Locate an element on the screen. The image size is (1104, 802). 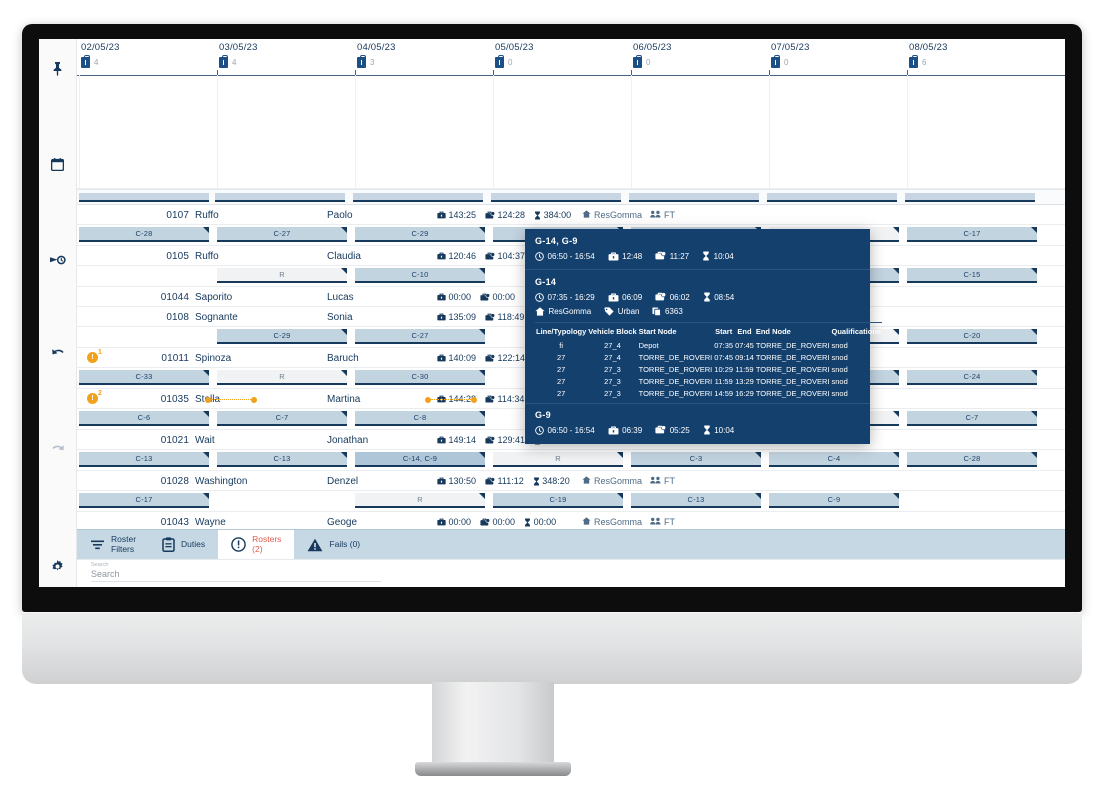
duty-bag-icon is located at coordinates (499, 61).